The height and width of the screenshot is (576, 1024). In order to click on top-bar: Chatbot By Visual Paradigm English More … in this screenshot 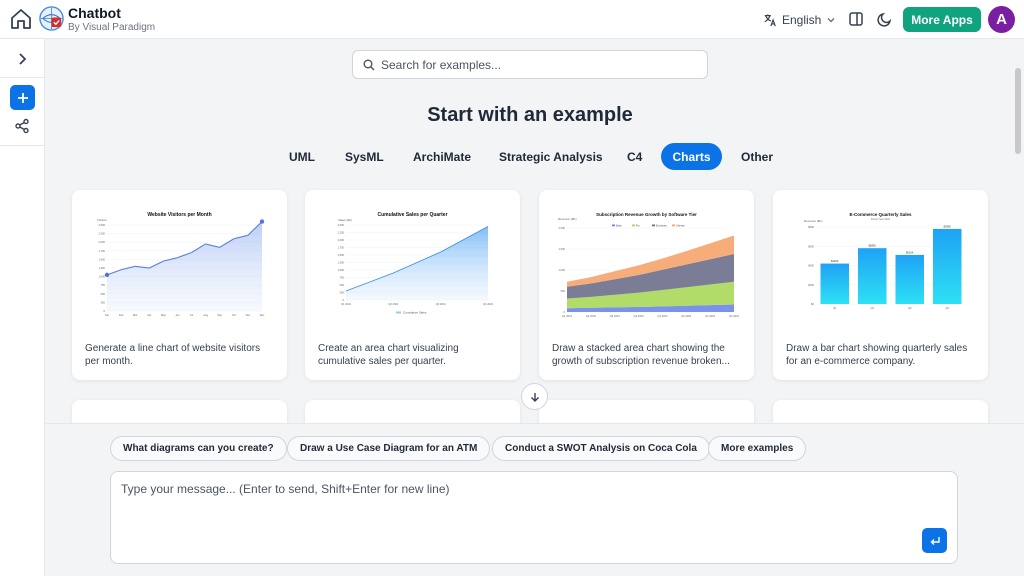, I will do `click(512, 19)`.